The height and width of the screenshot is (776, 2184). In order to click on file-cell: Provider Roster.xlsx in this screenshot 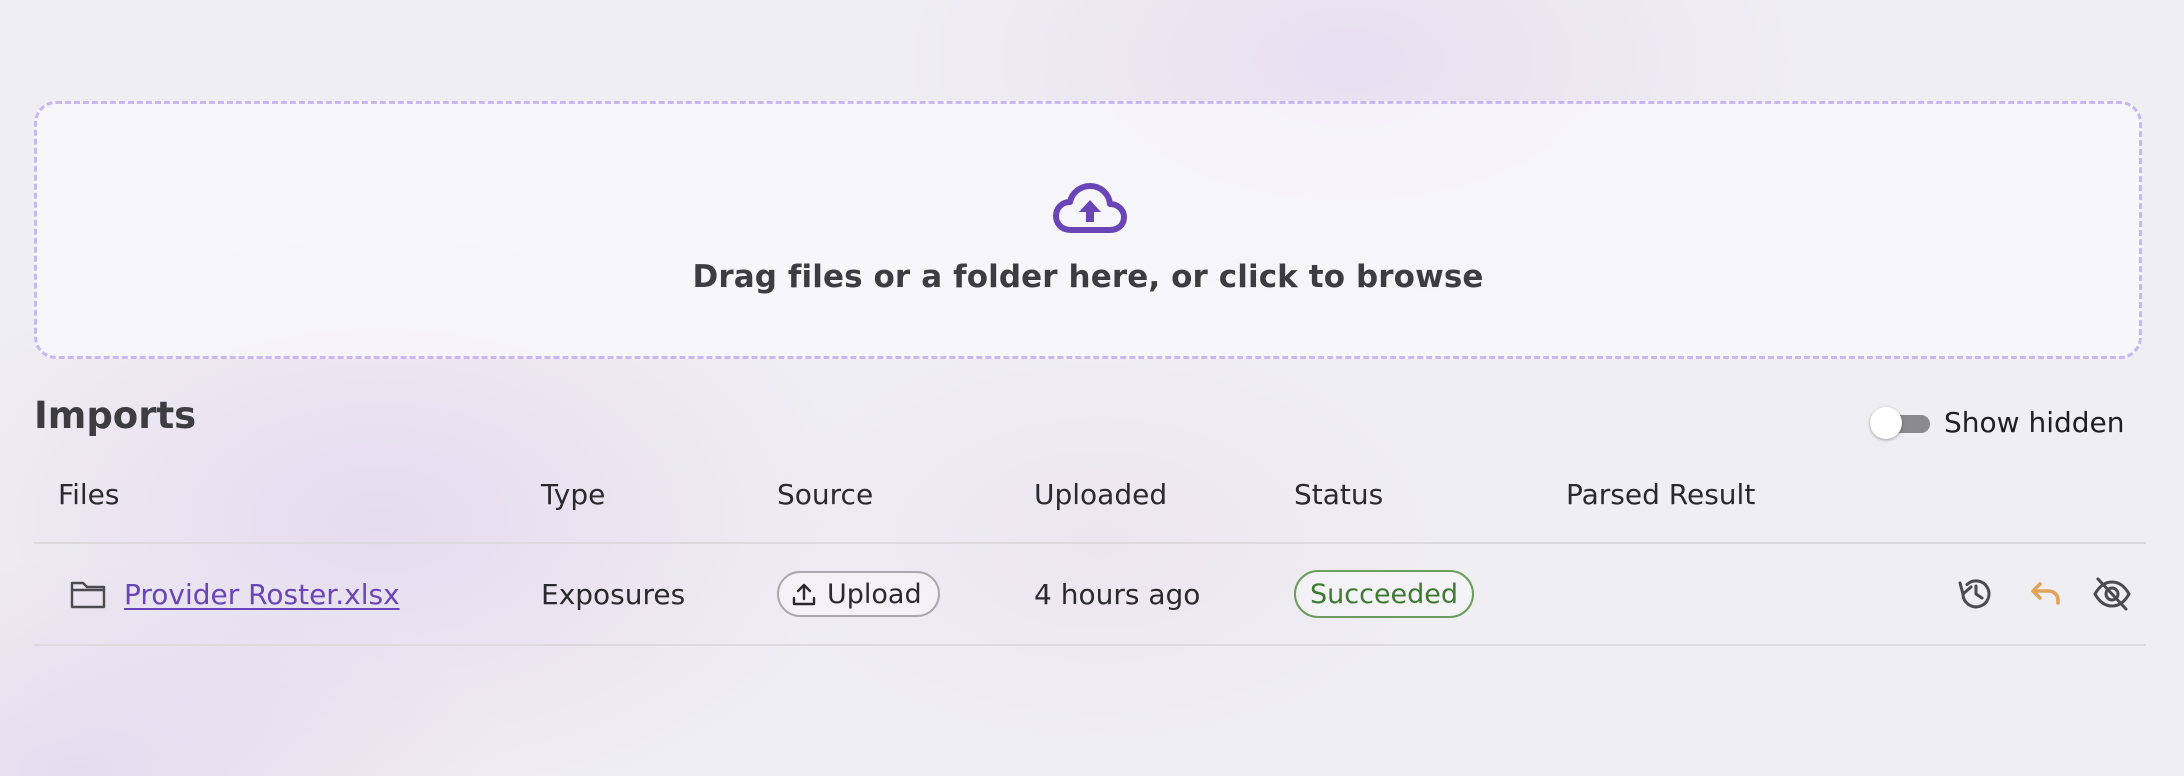, I will do `click(235, 594)`.